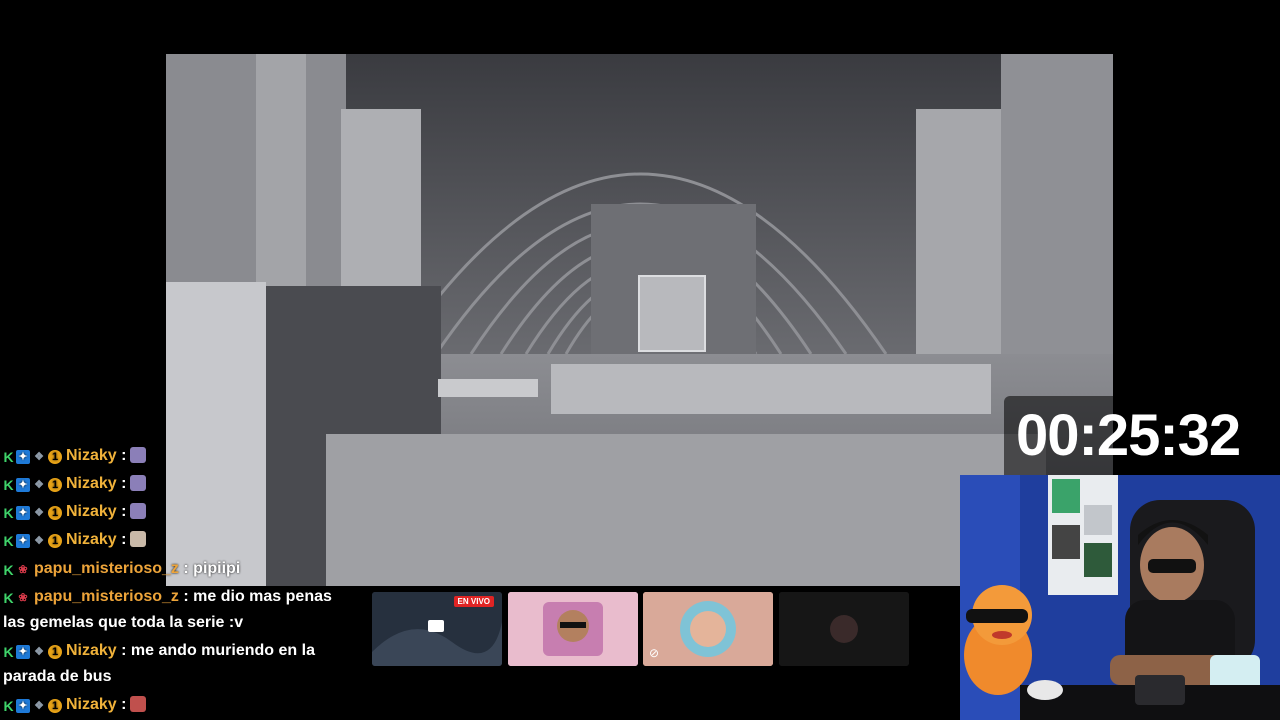 The image size is (1280, 720). What do you see at coordinates (473, 601) in the screenshot?
I see `live-badge: EN VIVO` at bounding box center [473, 601].